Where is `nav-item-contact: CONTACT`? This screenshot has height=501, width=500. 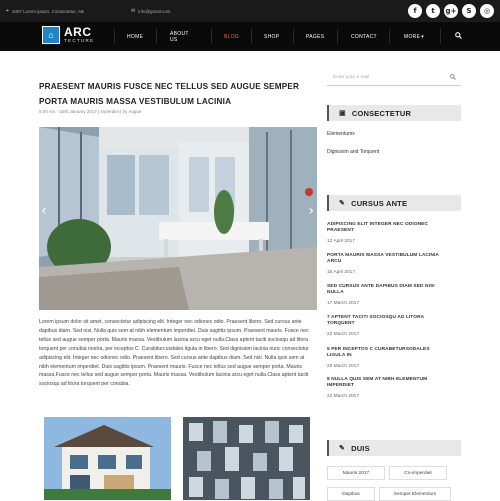
nav-item-contact: CONTACT is located at coordinates (364, 36).